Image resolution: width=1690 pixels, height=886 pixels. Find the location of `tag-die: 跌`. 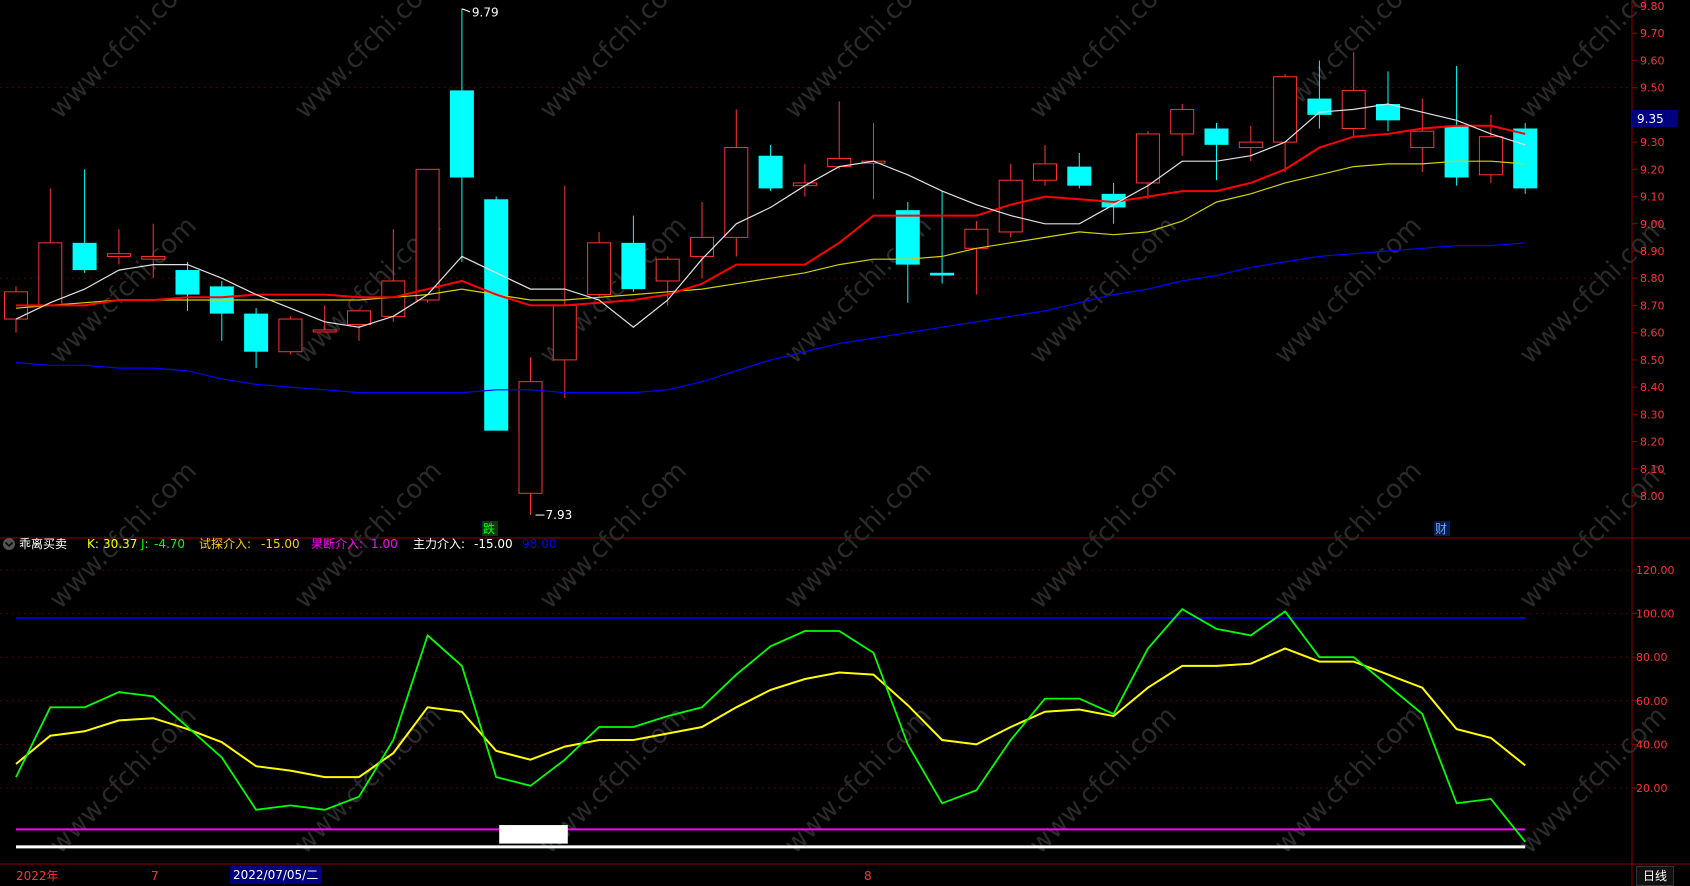

tag-die: 跌 is located at coordinates (489, 528).